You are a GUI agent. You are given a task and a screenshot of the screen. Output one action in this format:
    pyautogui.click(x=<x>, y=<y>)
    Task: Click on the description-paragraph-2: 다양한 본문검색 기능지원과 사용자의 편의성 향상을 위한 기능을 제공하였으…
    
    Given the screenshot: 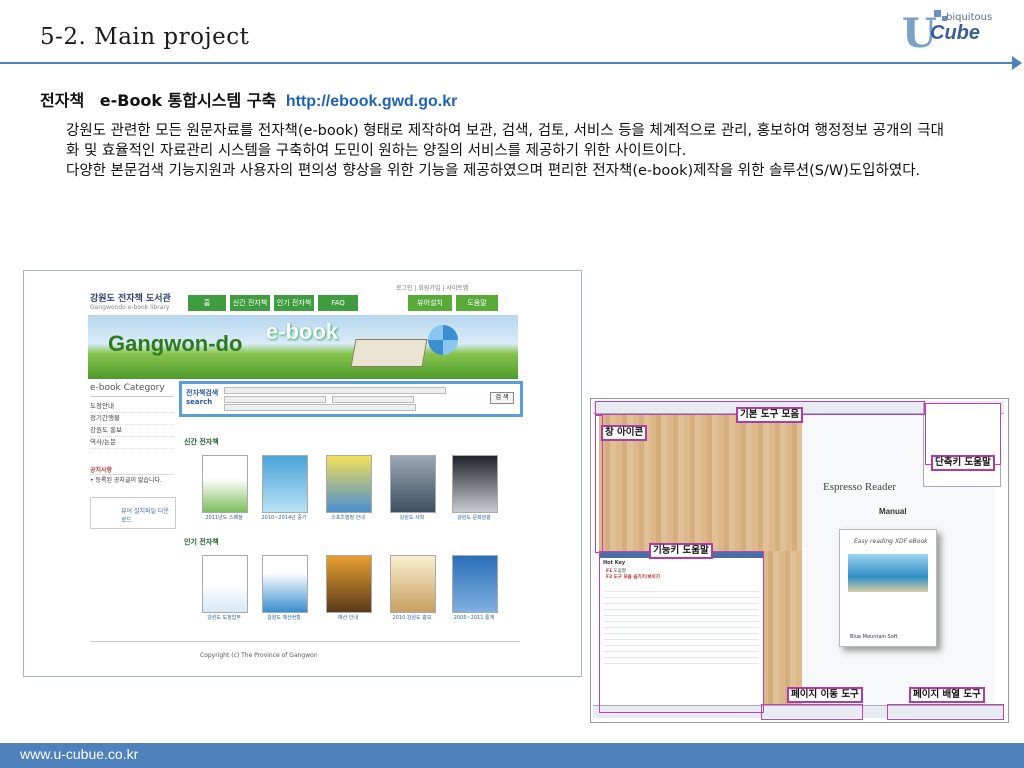 What is the action you would take?
    pyautogui.click(x=493, y=171)
    